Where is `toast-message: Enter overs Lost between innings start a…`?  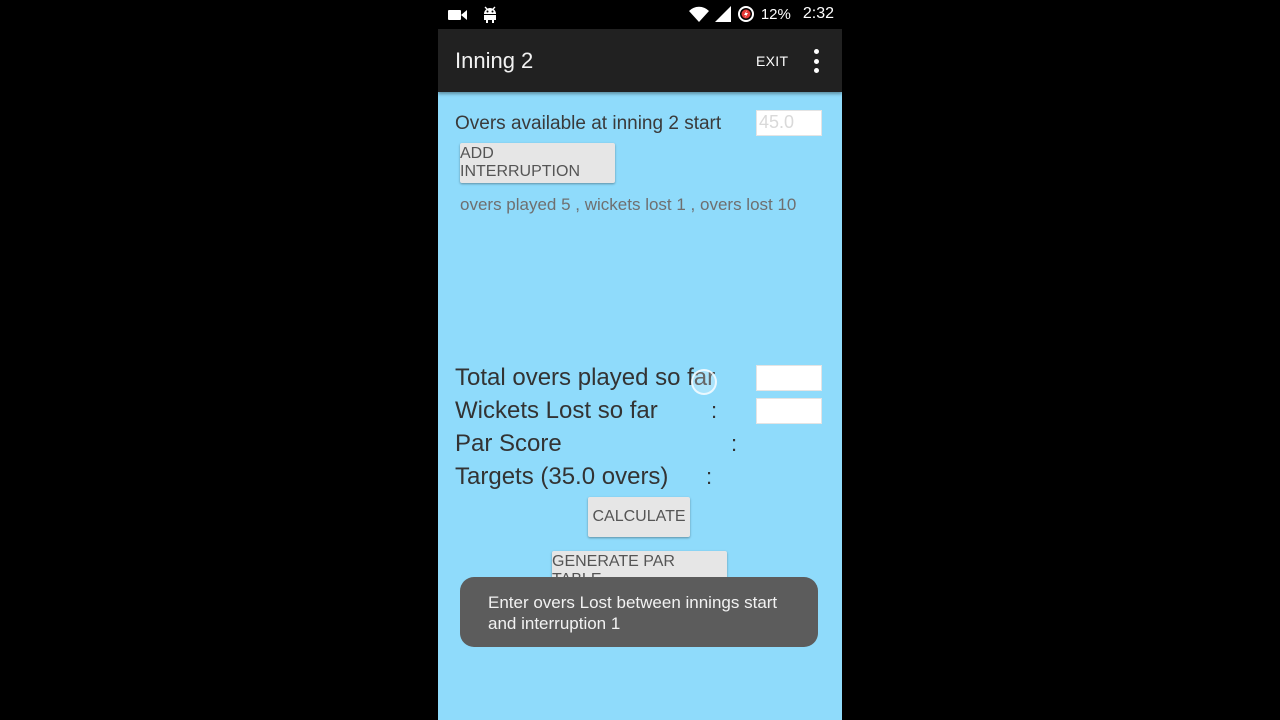 toast-message: Enter overs Lost between innings start a… is located at coordinates (639, 612).